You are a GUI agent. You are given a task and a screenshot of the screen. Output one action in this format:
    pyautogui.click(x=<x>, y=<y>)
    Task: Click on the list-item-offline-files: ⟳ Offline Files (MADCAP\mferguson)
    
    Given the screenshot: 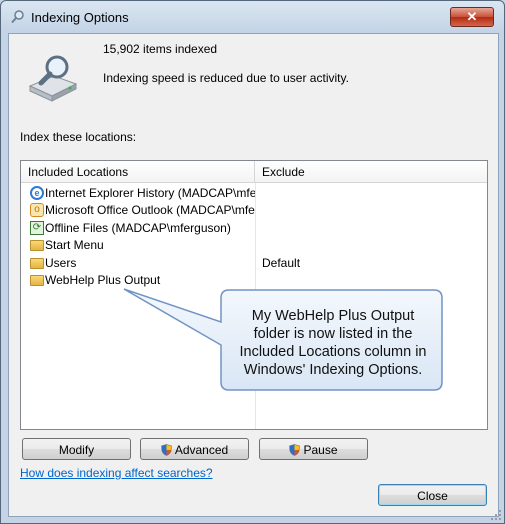 What is the action you would take?
    pyautogui.click(x=254, y=228)
    